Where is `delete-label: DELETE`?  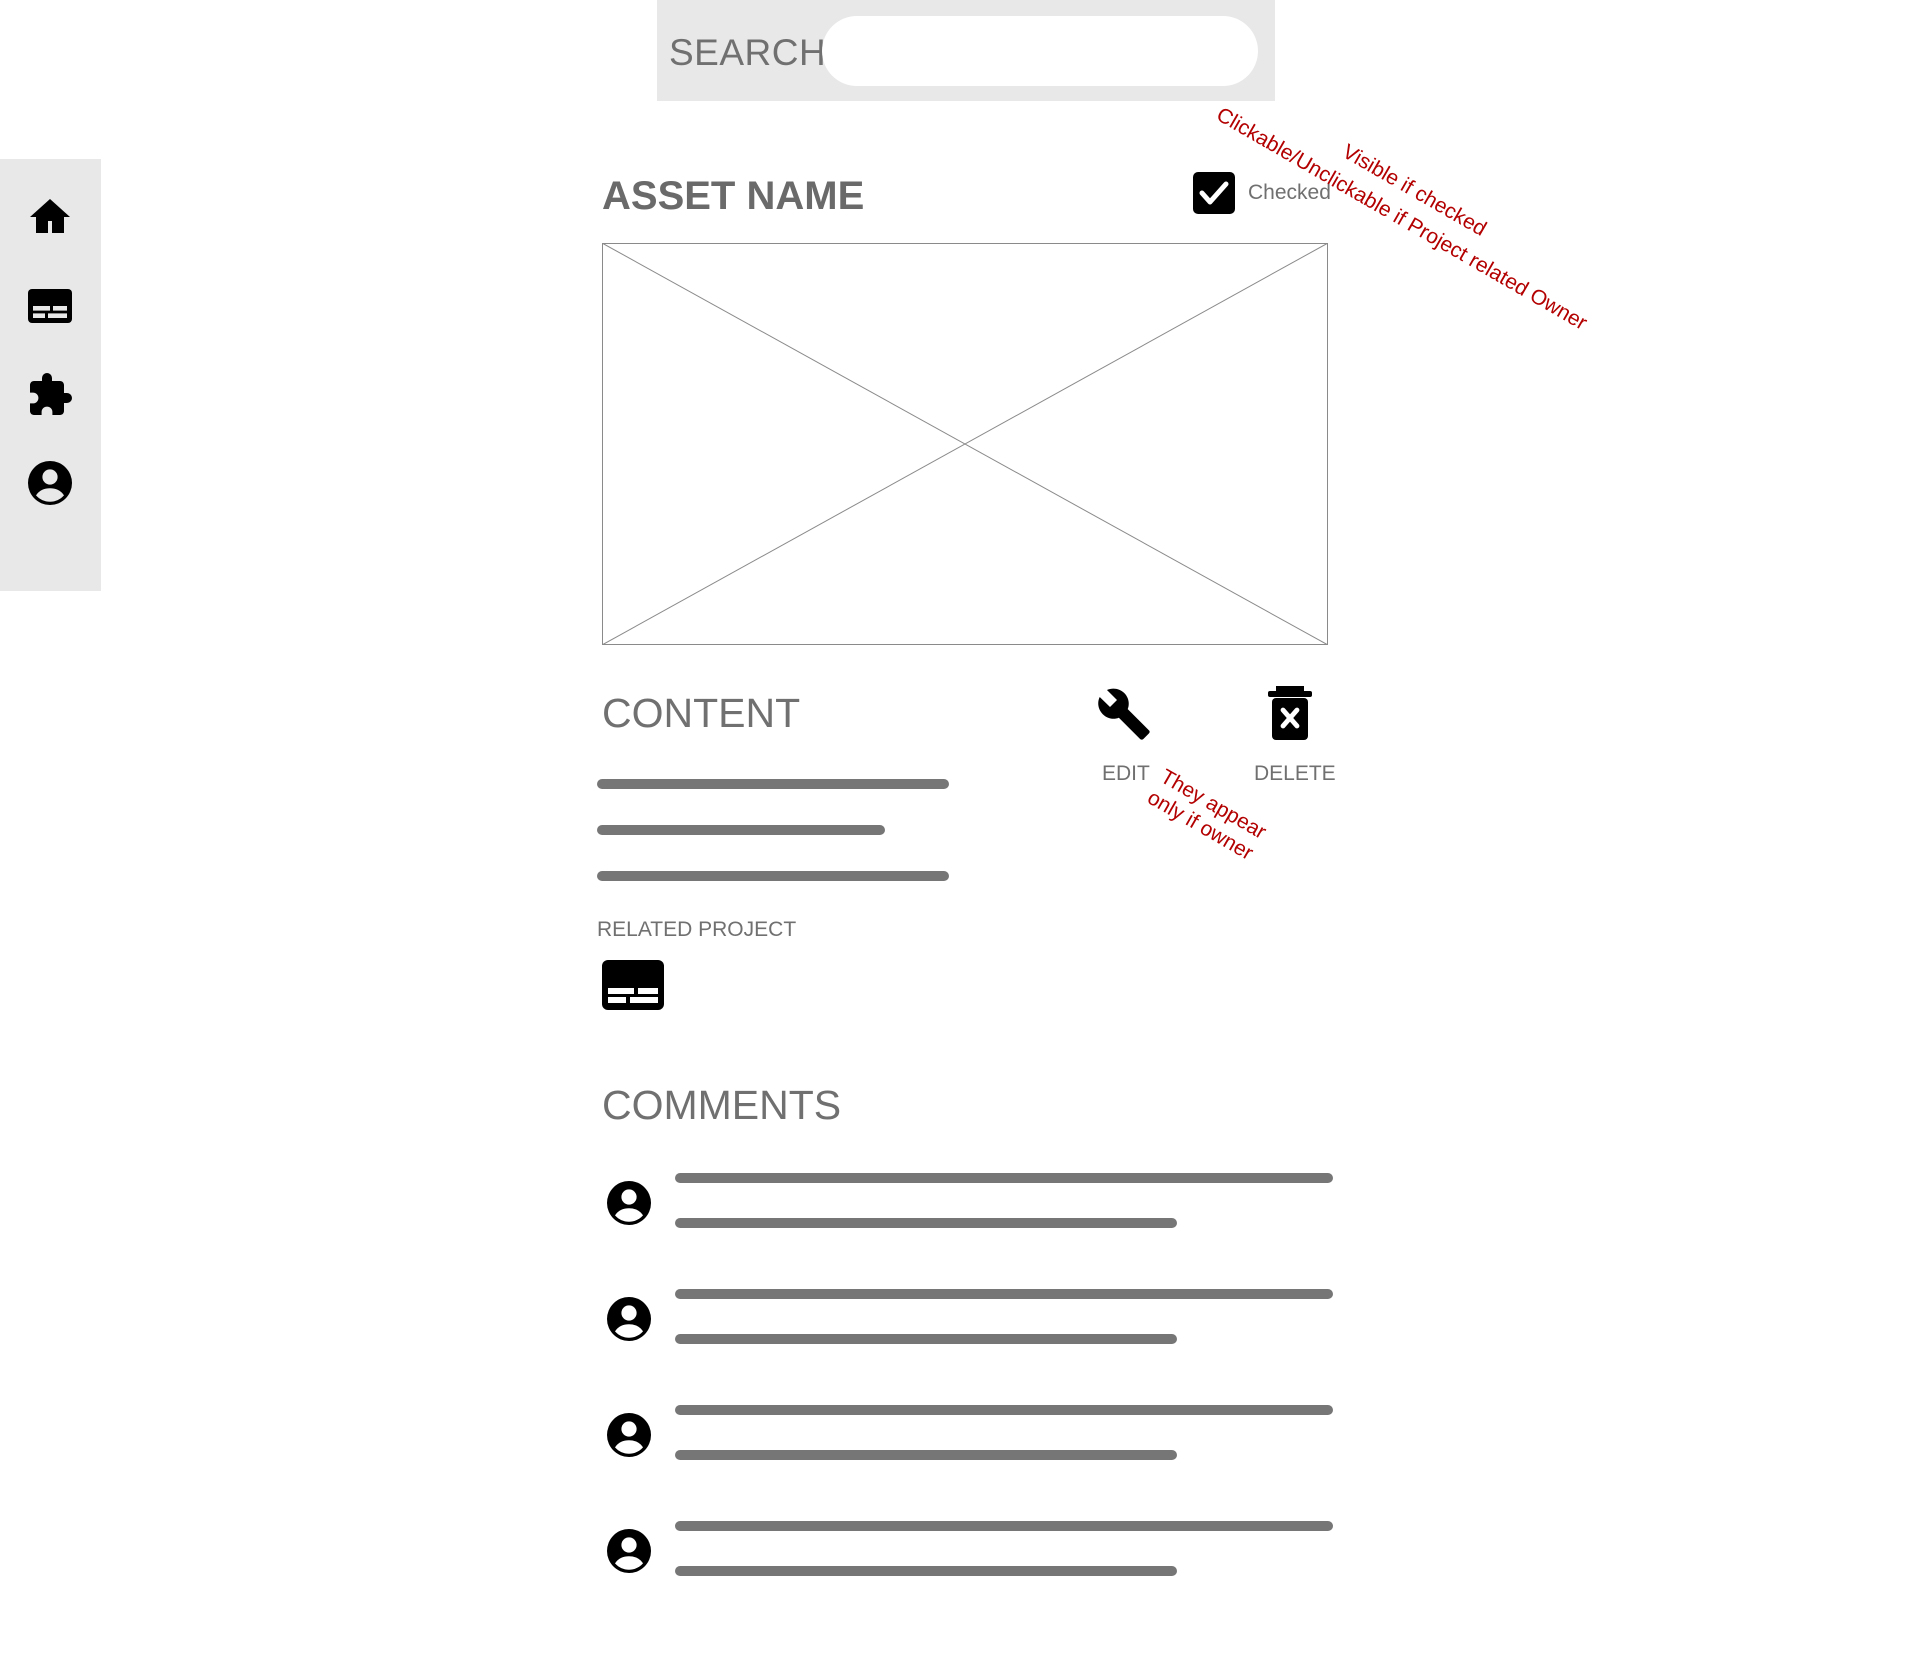 delete-label: DELETE is located at coordinates (1295, 774).